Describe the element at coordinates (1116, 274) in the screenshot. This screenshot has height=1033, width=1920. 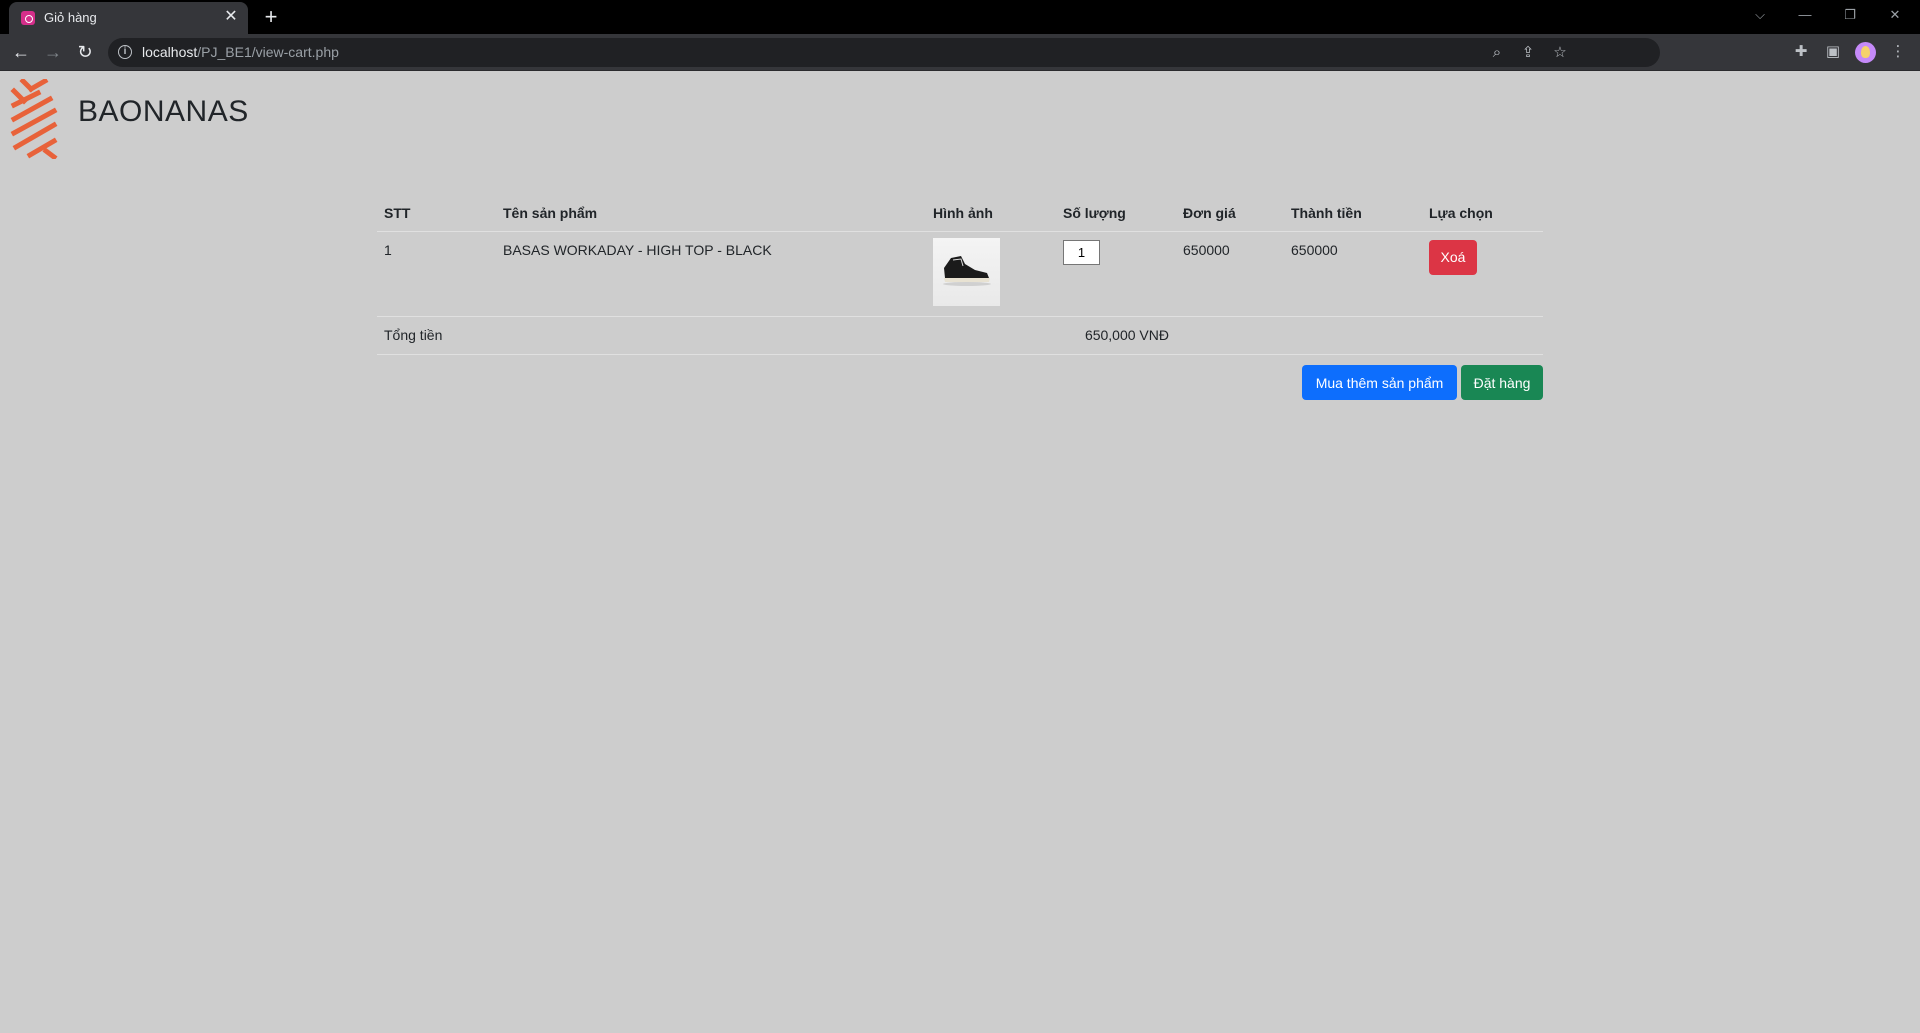
I see `row-quantity-cell` at that location.